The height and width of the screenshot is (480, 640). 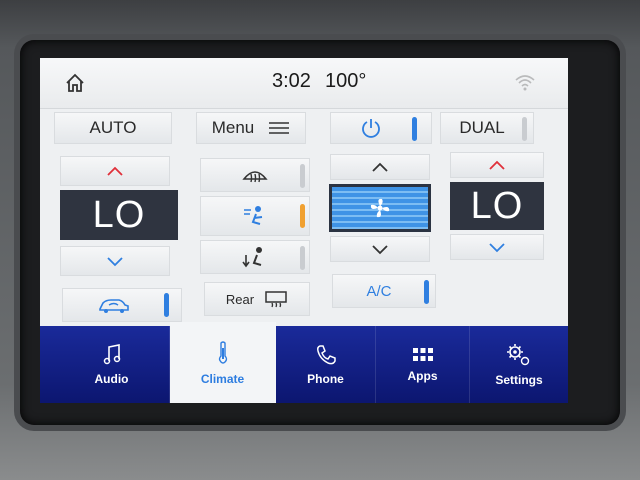 I want to click on gears-icon, so click(x=518, y=354).